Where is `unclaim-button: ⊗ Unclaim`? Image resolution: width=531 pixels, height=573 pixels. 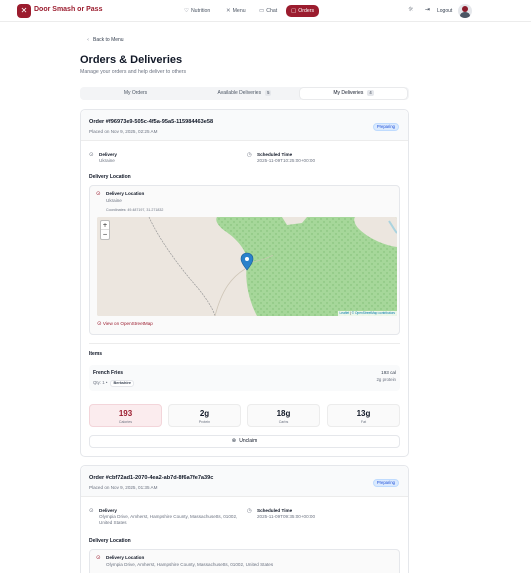
unclaim-button: ⊗ Unclaim is located at coordinates (244, 441).